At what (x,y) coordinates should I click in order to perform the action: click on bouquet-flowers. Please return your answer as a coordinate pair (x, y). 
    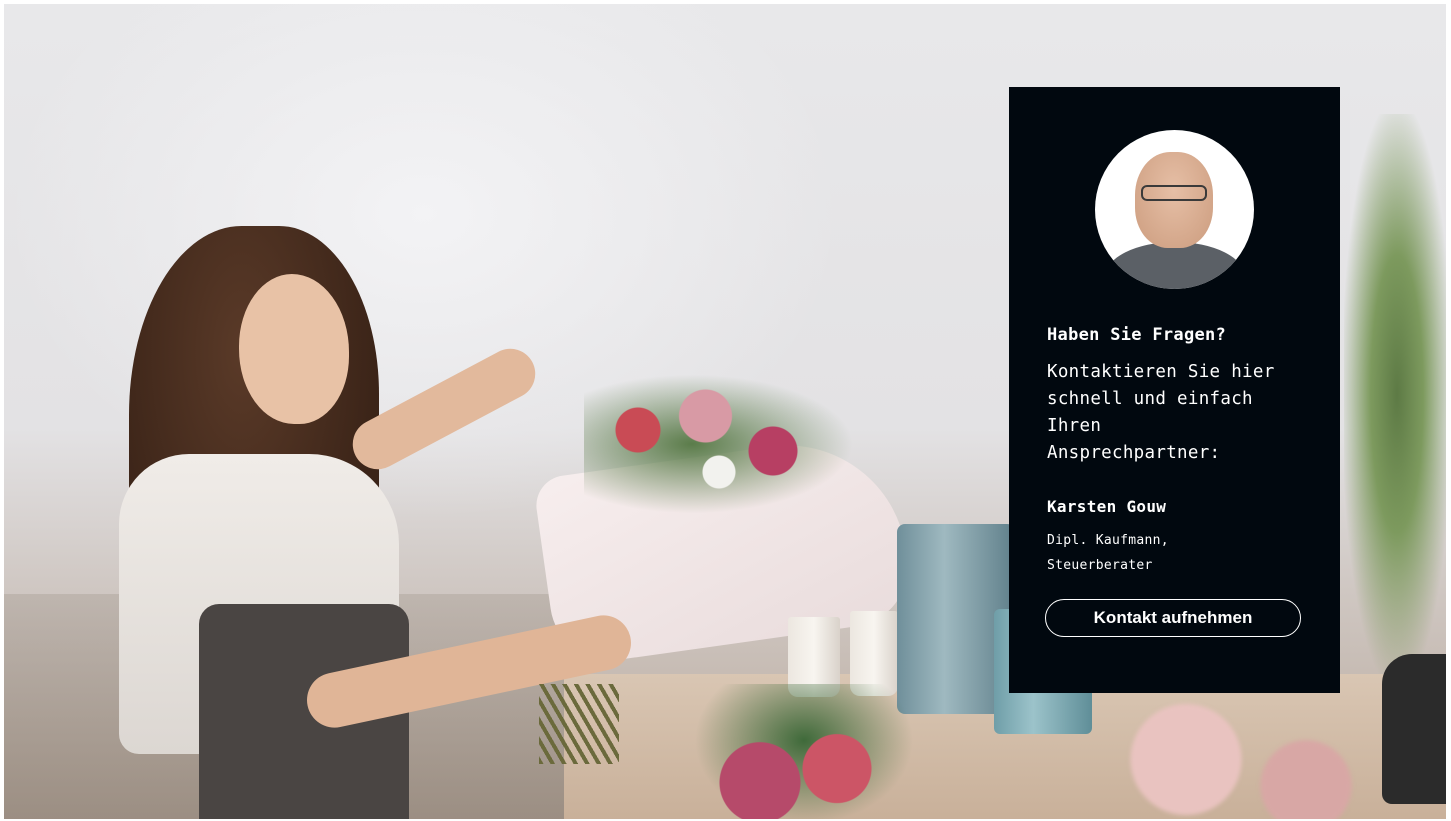
    Looking at the image, I should click on (719, 444).